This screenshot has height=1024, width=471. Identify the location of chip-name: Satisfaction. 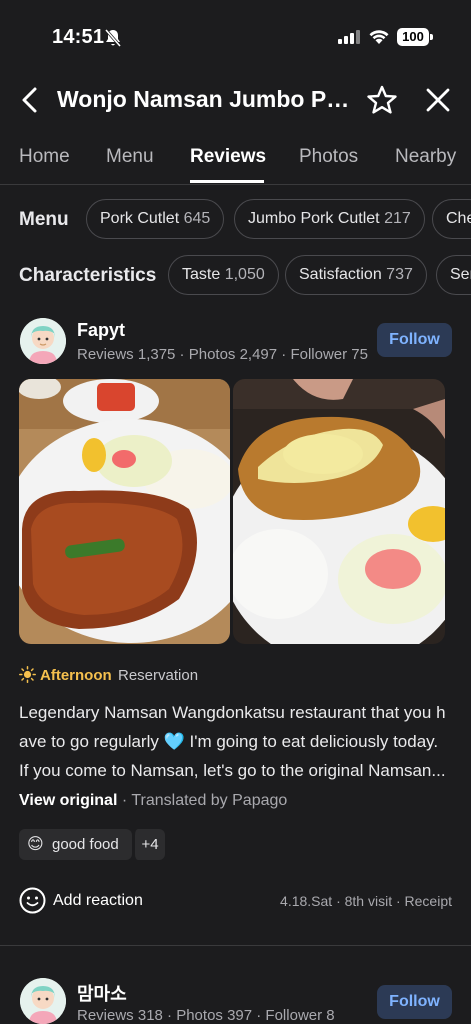
(340, 274).